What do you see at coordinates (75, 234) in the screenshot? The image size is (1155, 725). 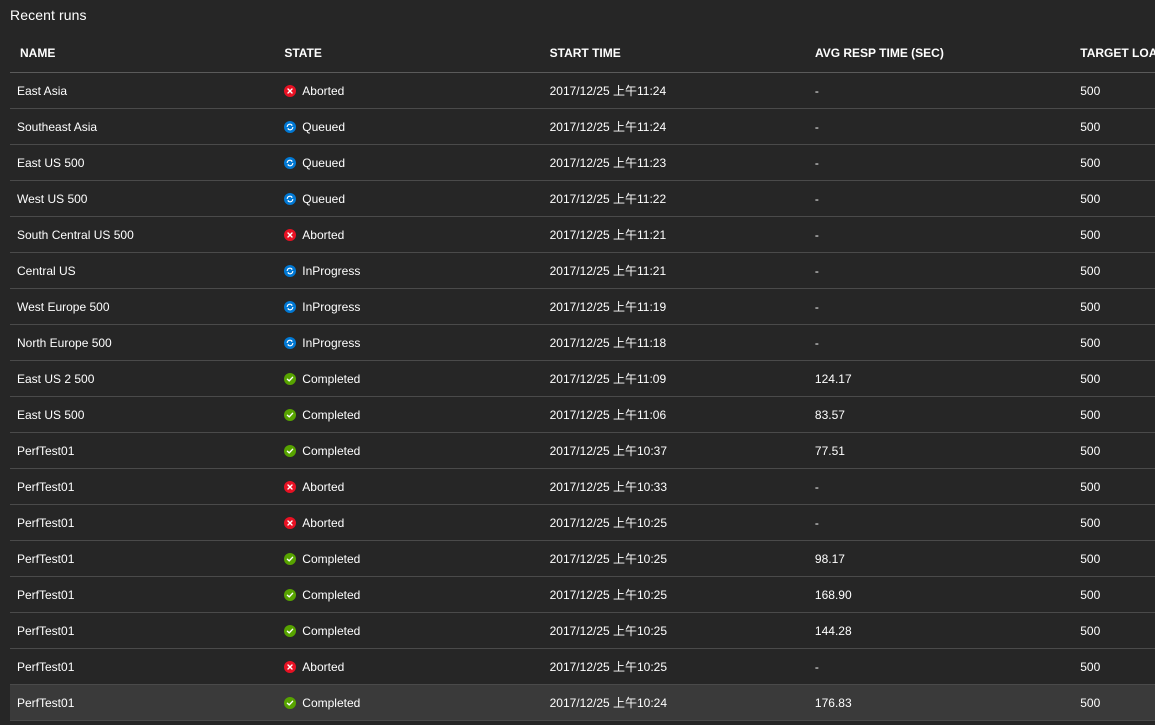 I see `run-name: South Central US 500` at bounding box center [75, 234].